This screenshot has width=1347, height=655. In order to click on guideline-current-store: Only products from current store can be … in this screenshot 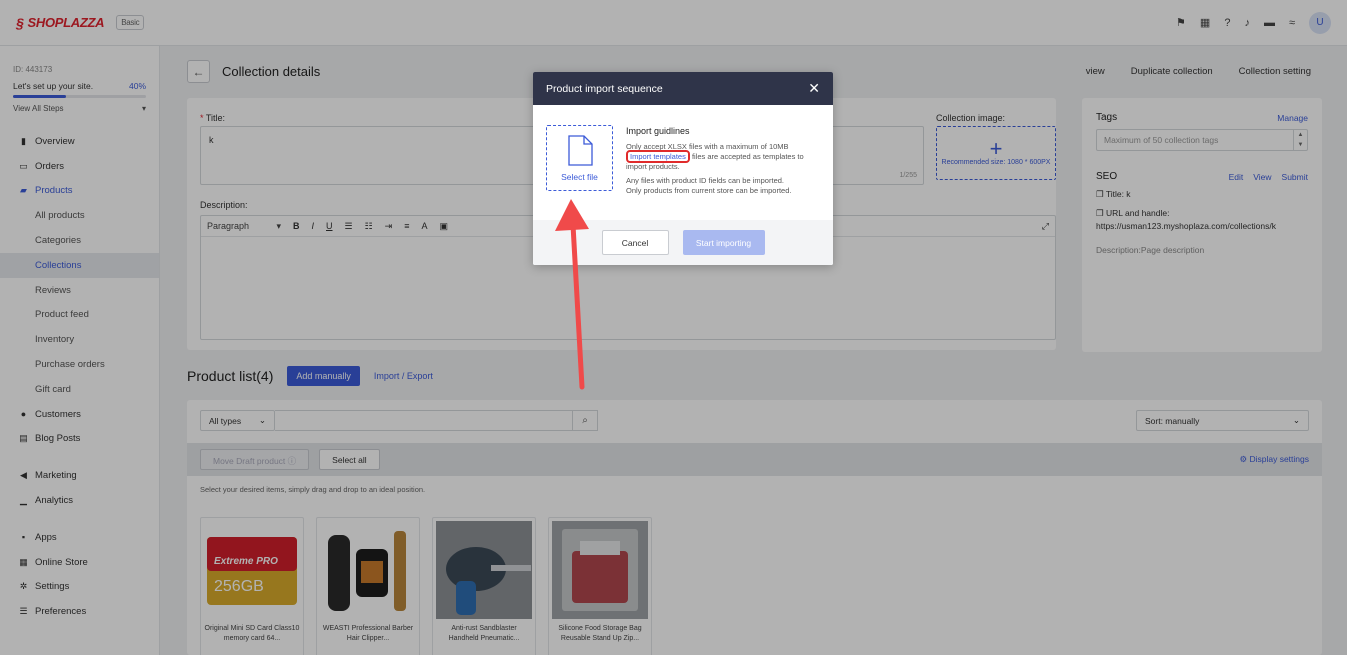, I will do `click(709, 190)`.